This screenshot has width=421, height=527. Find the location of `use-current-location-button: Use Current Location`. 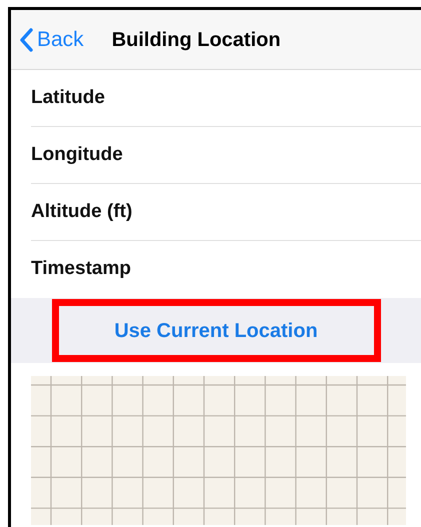

use-current-location-button: Use Current Location is located at coordinates (216, 330).